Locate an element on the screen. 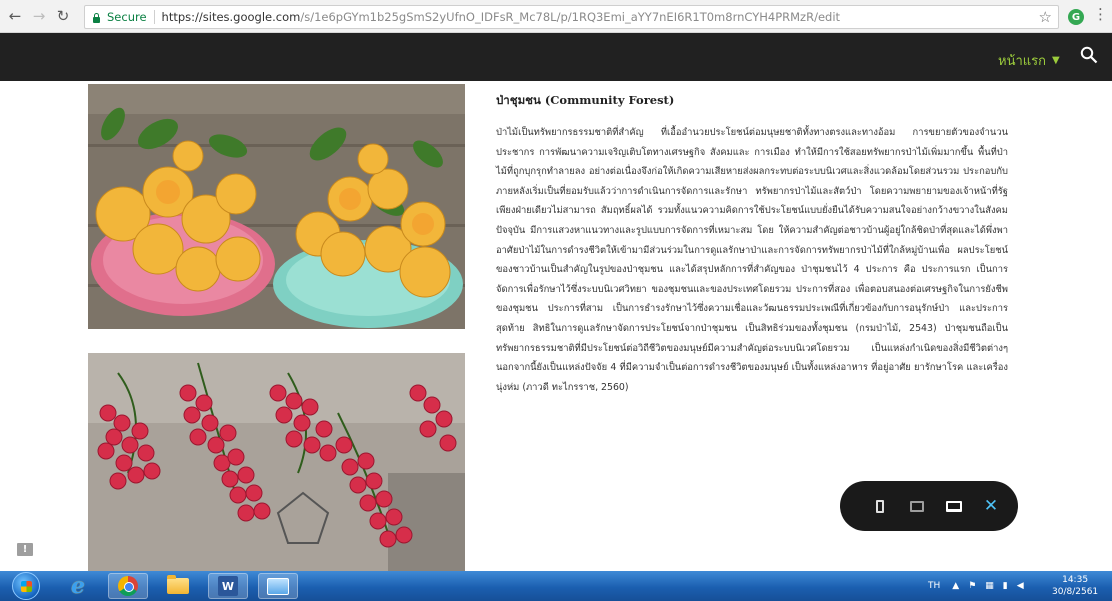 Image resolution: width=1112 pixels, height=601 pixels. clock: 14:35 30/8/2561 is located at coordinates (1075, 586).